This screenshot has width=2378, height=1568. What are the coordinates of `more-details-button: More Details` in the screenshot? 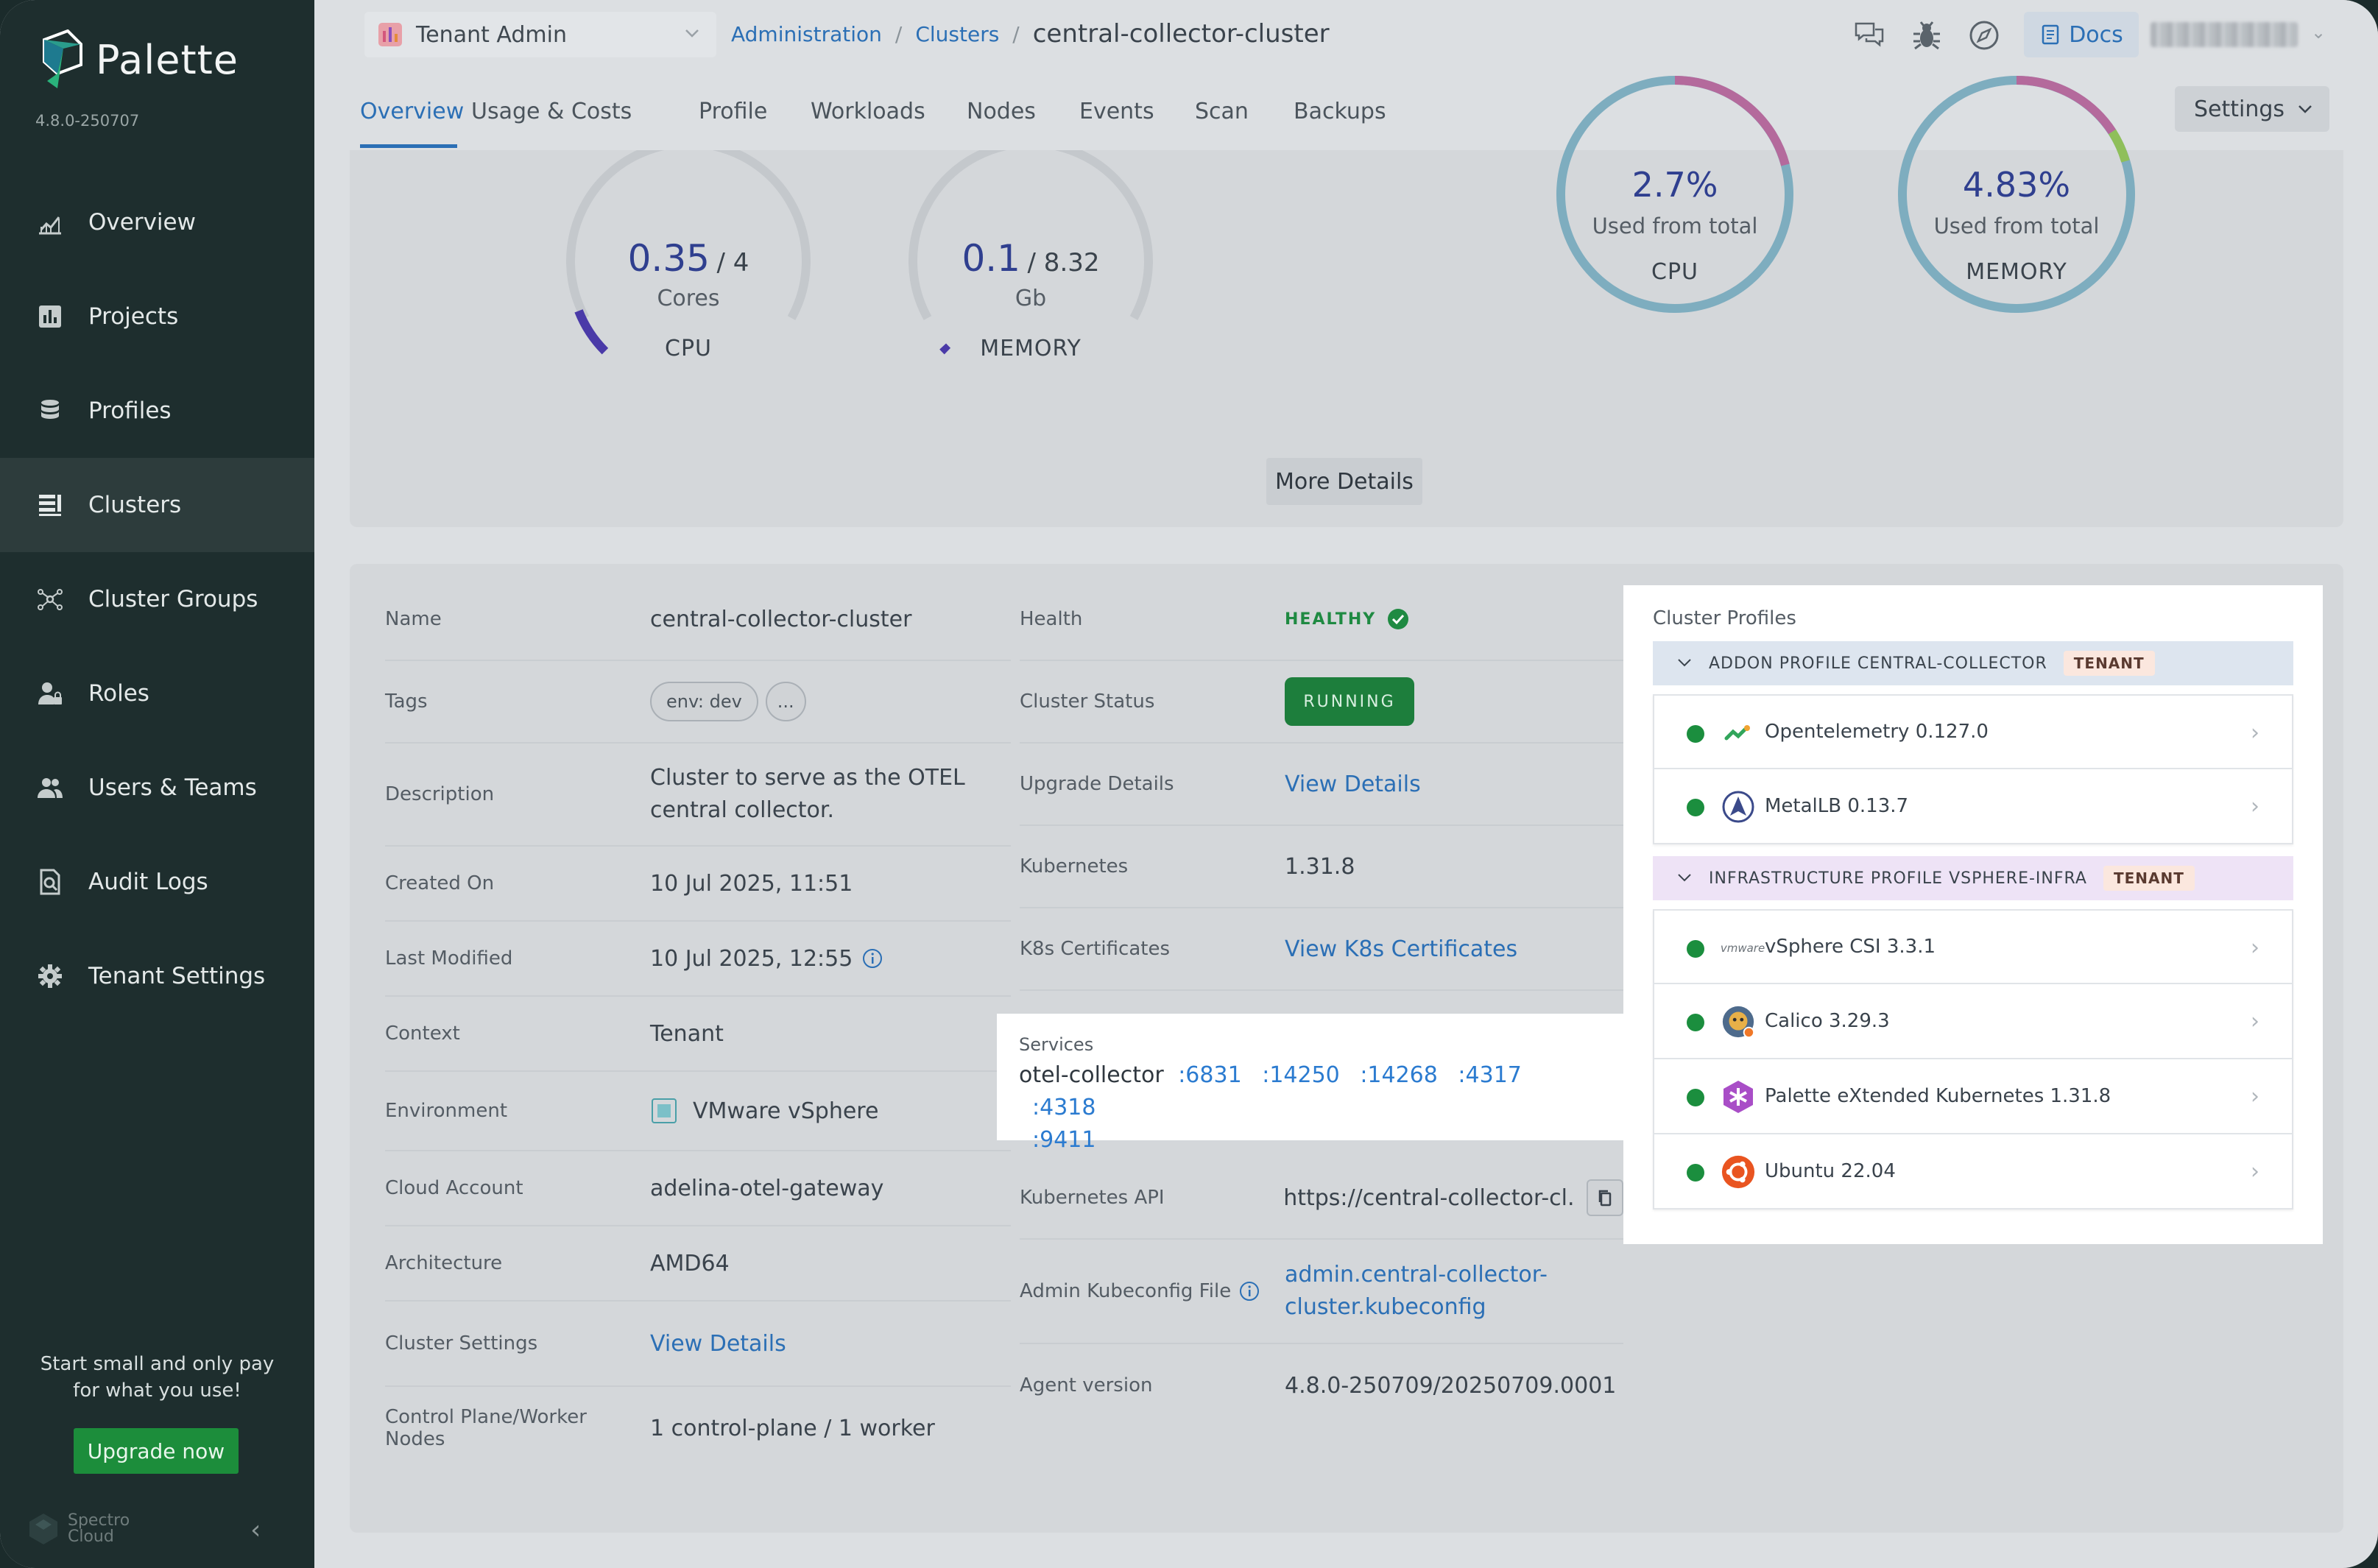 It's located at (1344, 481).